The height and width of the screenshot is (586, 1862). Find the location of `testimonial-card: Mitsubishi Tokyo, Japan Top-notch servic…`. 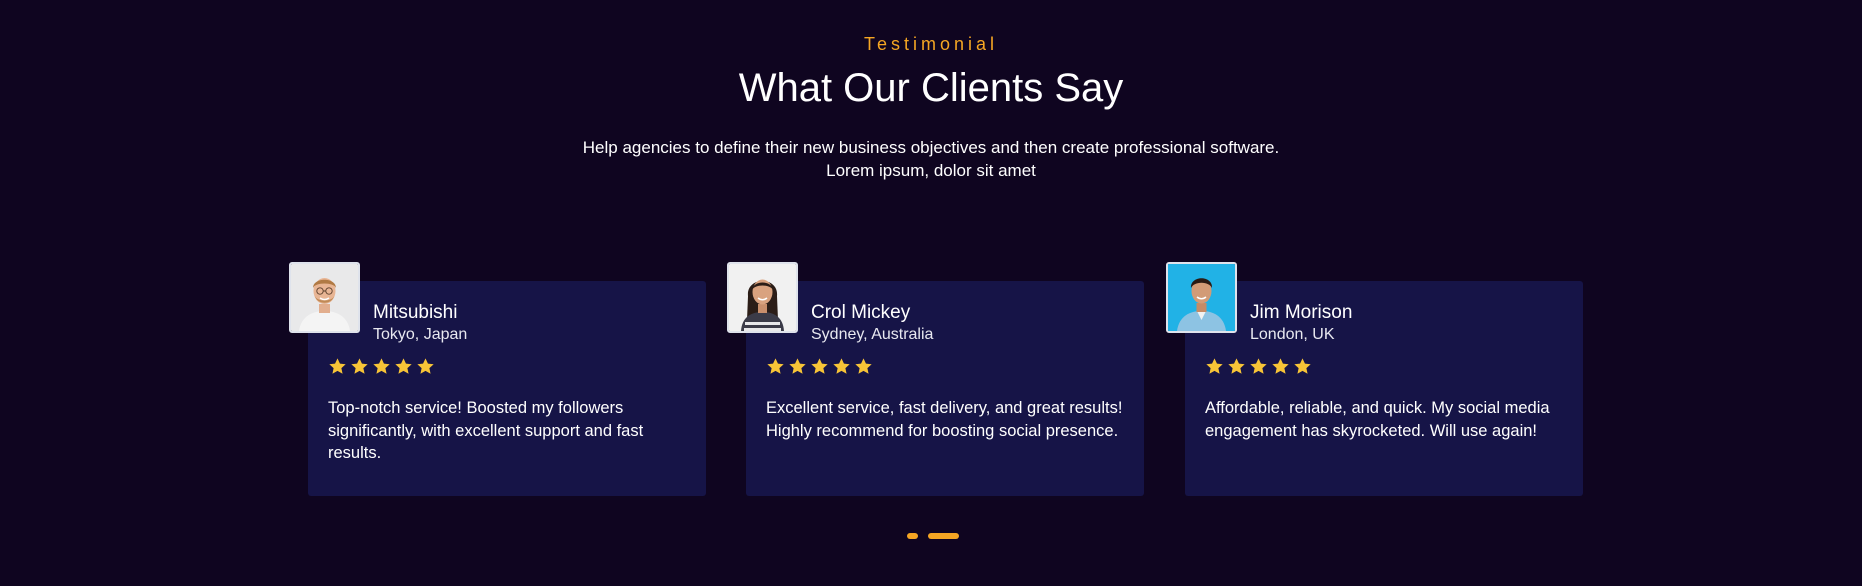

testimonial-card: Mitsubishi Tokyo, Japan Top-notch servic… is located at coordinates (497, 379).